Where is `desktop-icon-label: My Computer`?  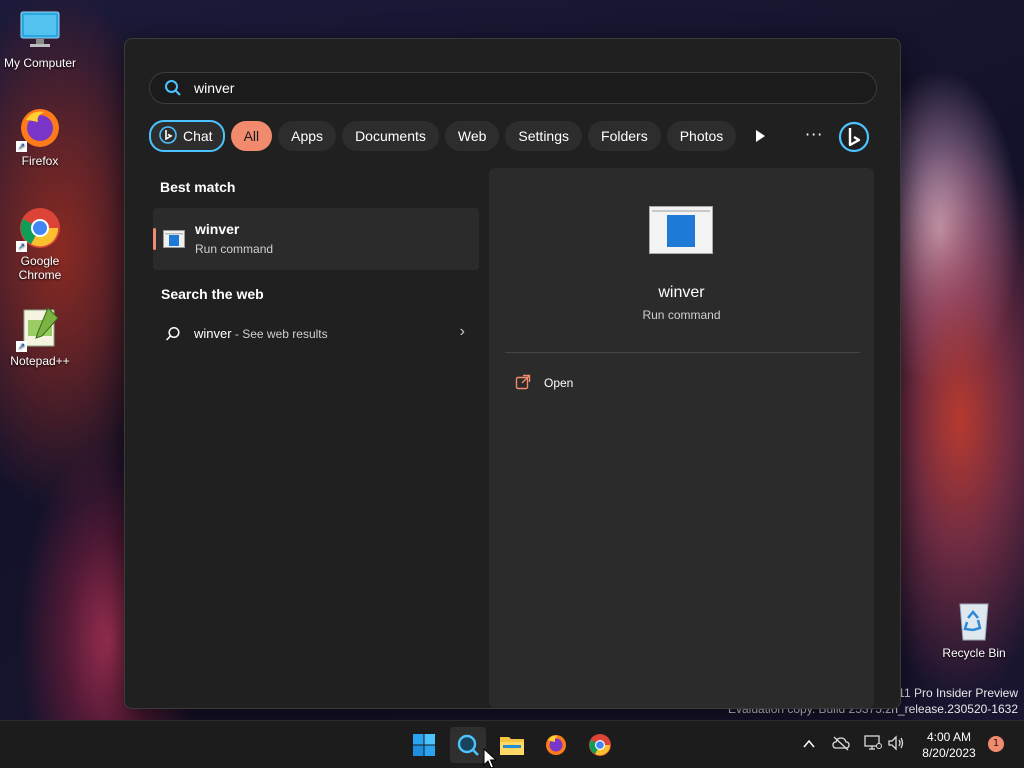
desktop-icon-label: My Computer is located at coordinates (40, 63).